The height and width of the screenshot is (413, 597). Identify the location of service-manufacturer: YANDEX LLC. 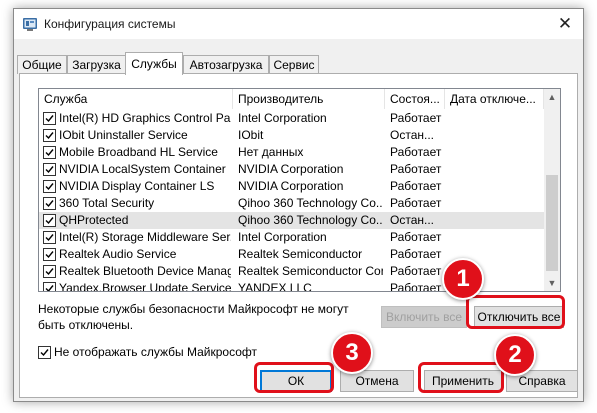
(275, 286).